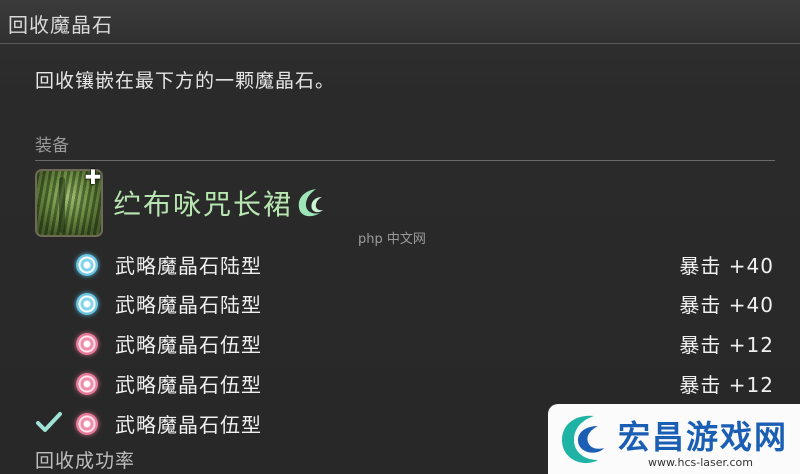 The image size is (800, 474). Describe the element at coordinates (583, 439) in the screenshot. I see `site-logo-icon` at that location.